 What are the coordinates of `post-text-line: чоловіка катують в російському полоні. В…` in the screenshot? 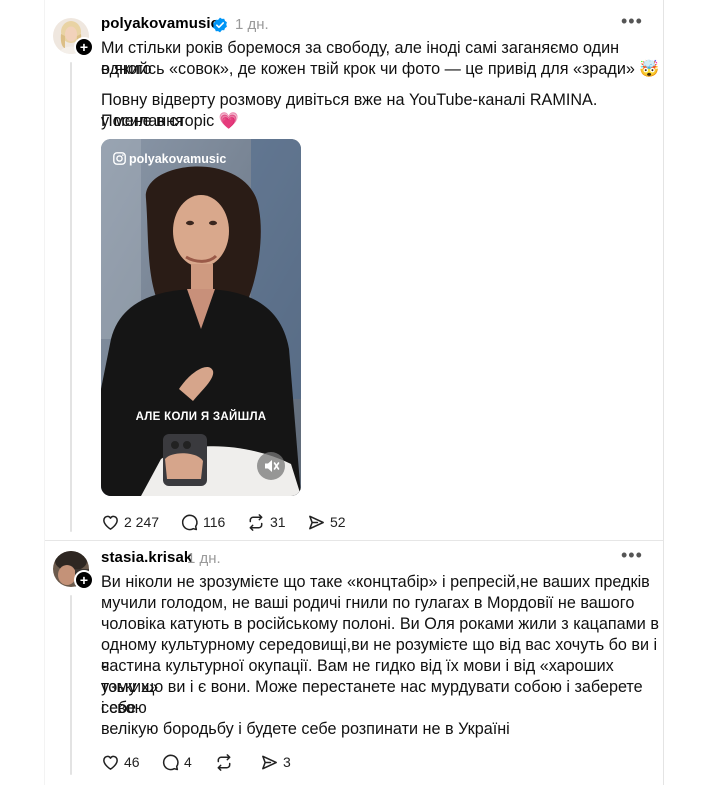 It's located at (380, 624).